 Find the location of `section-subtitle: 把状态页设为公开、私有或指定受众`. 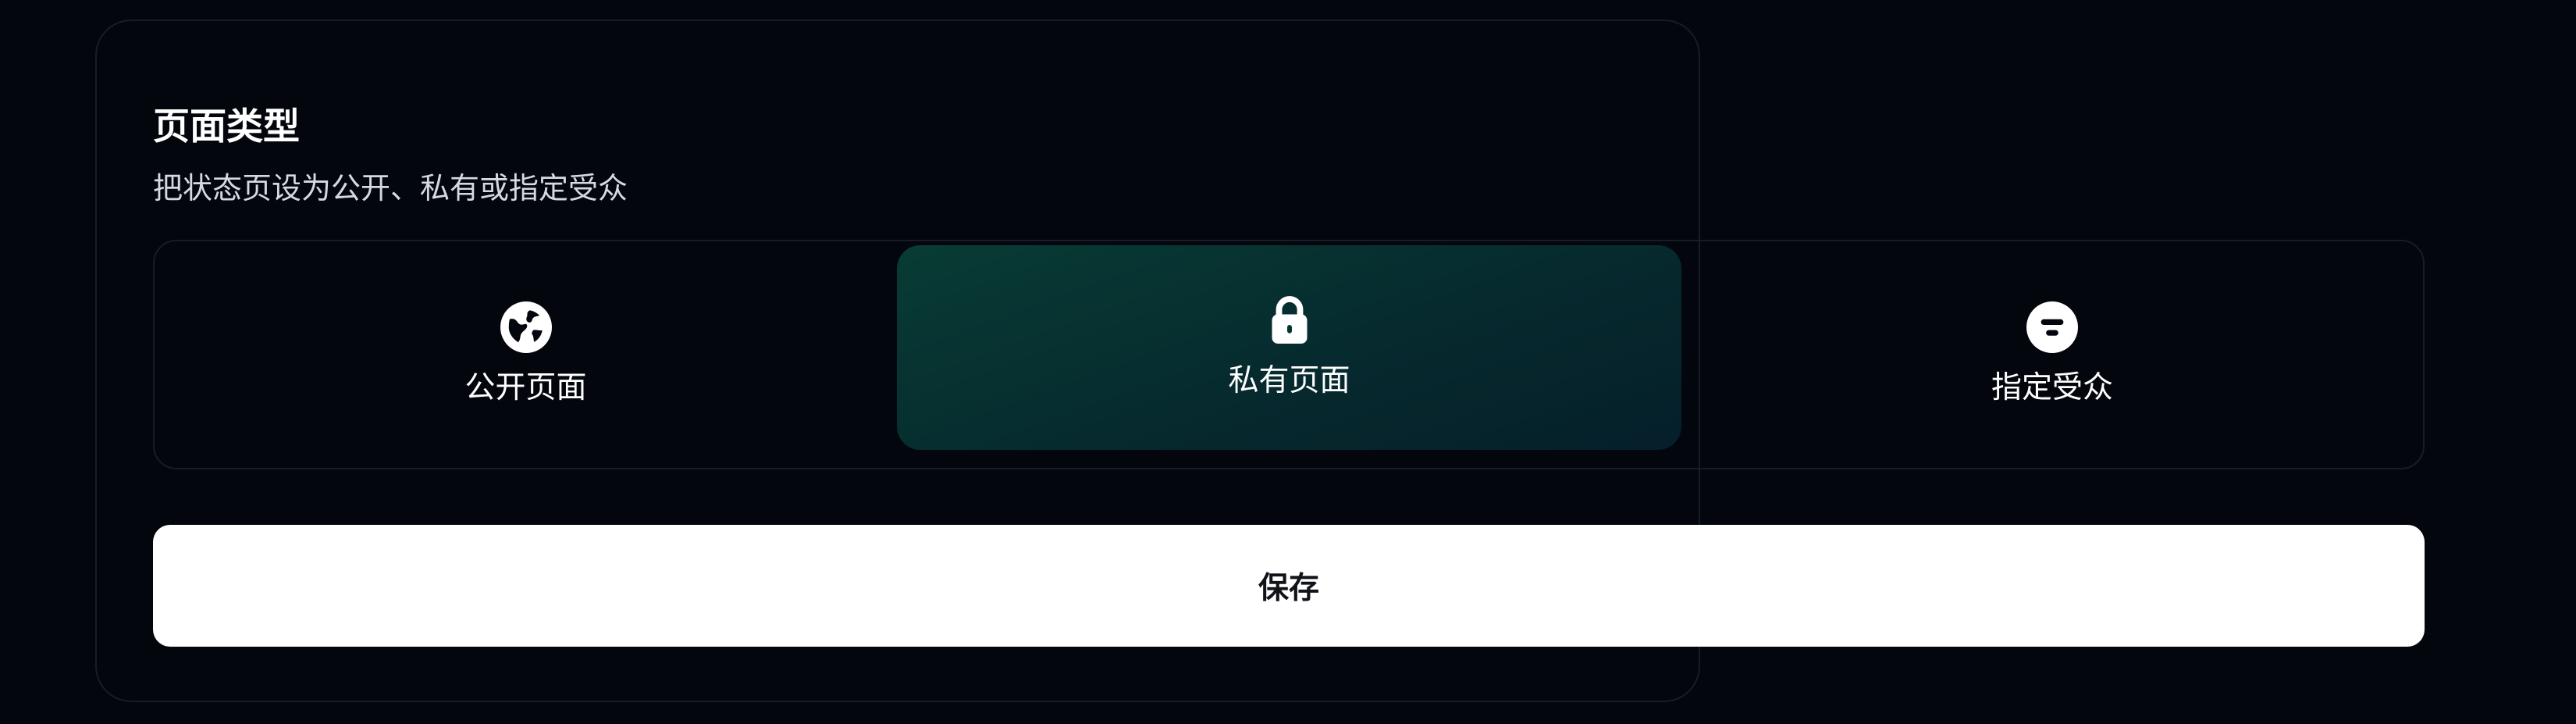

section-subtitle: 把状态页设为公开、私有或指定受众 is located at coordinates (390, 188).